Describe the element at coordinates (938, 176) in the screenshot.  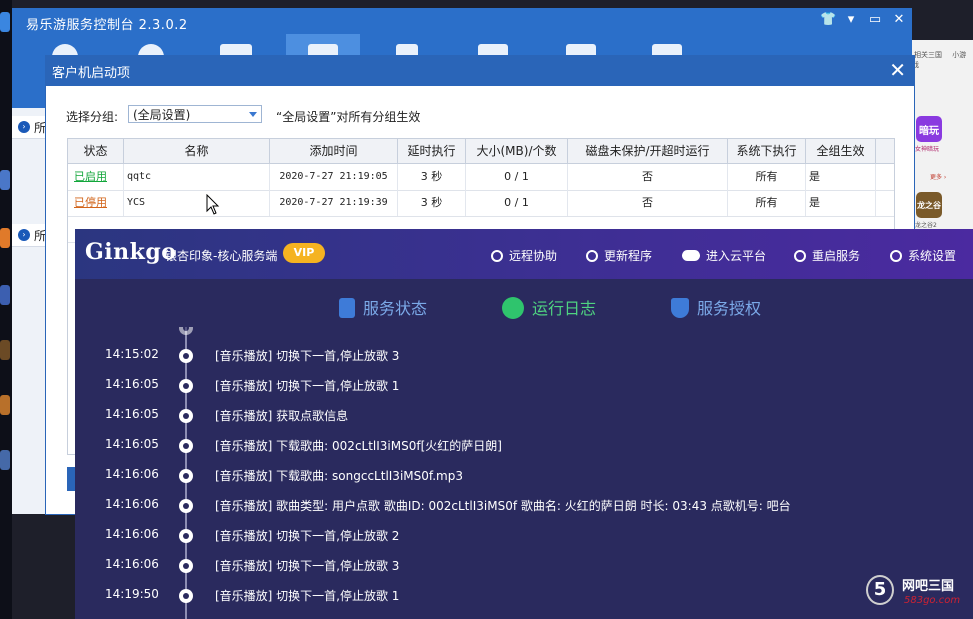
I see `more-link: 更多 ›` at that location.